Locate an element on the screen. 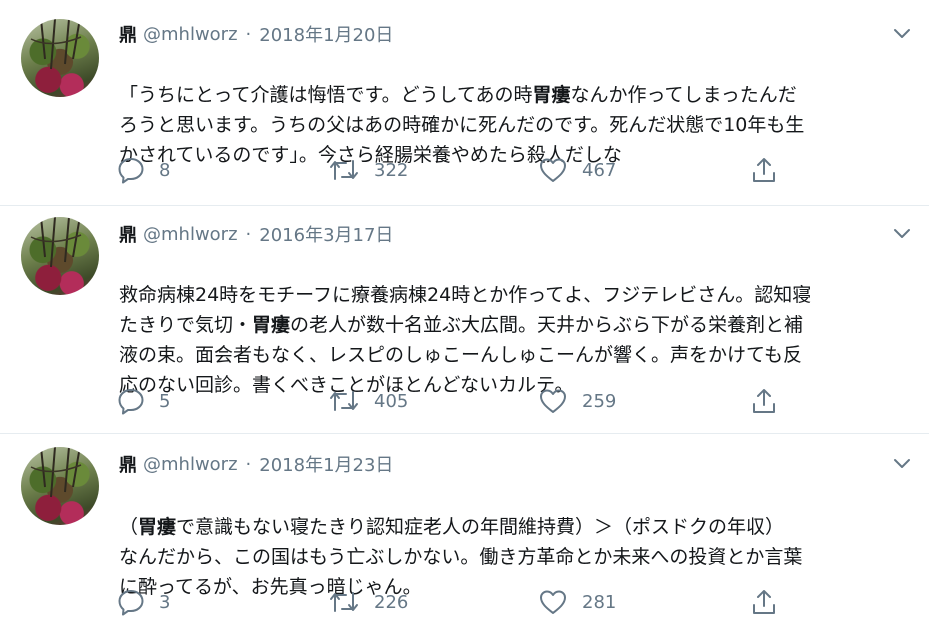 This screenshot has height=628, width=929. retweet-button: 322 is located at coordinates (368, 170).